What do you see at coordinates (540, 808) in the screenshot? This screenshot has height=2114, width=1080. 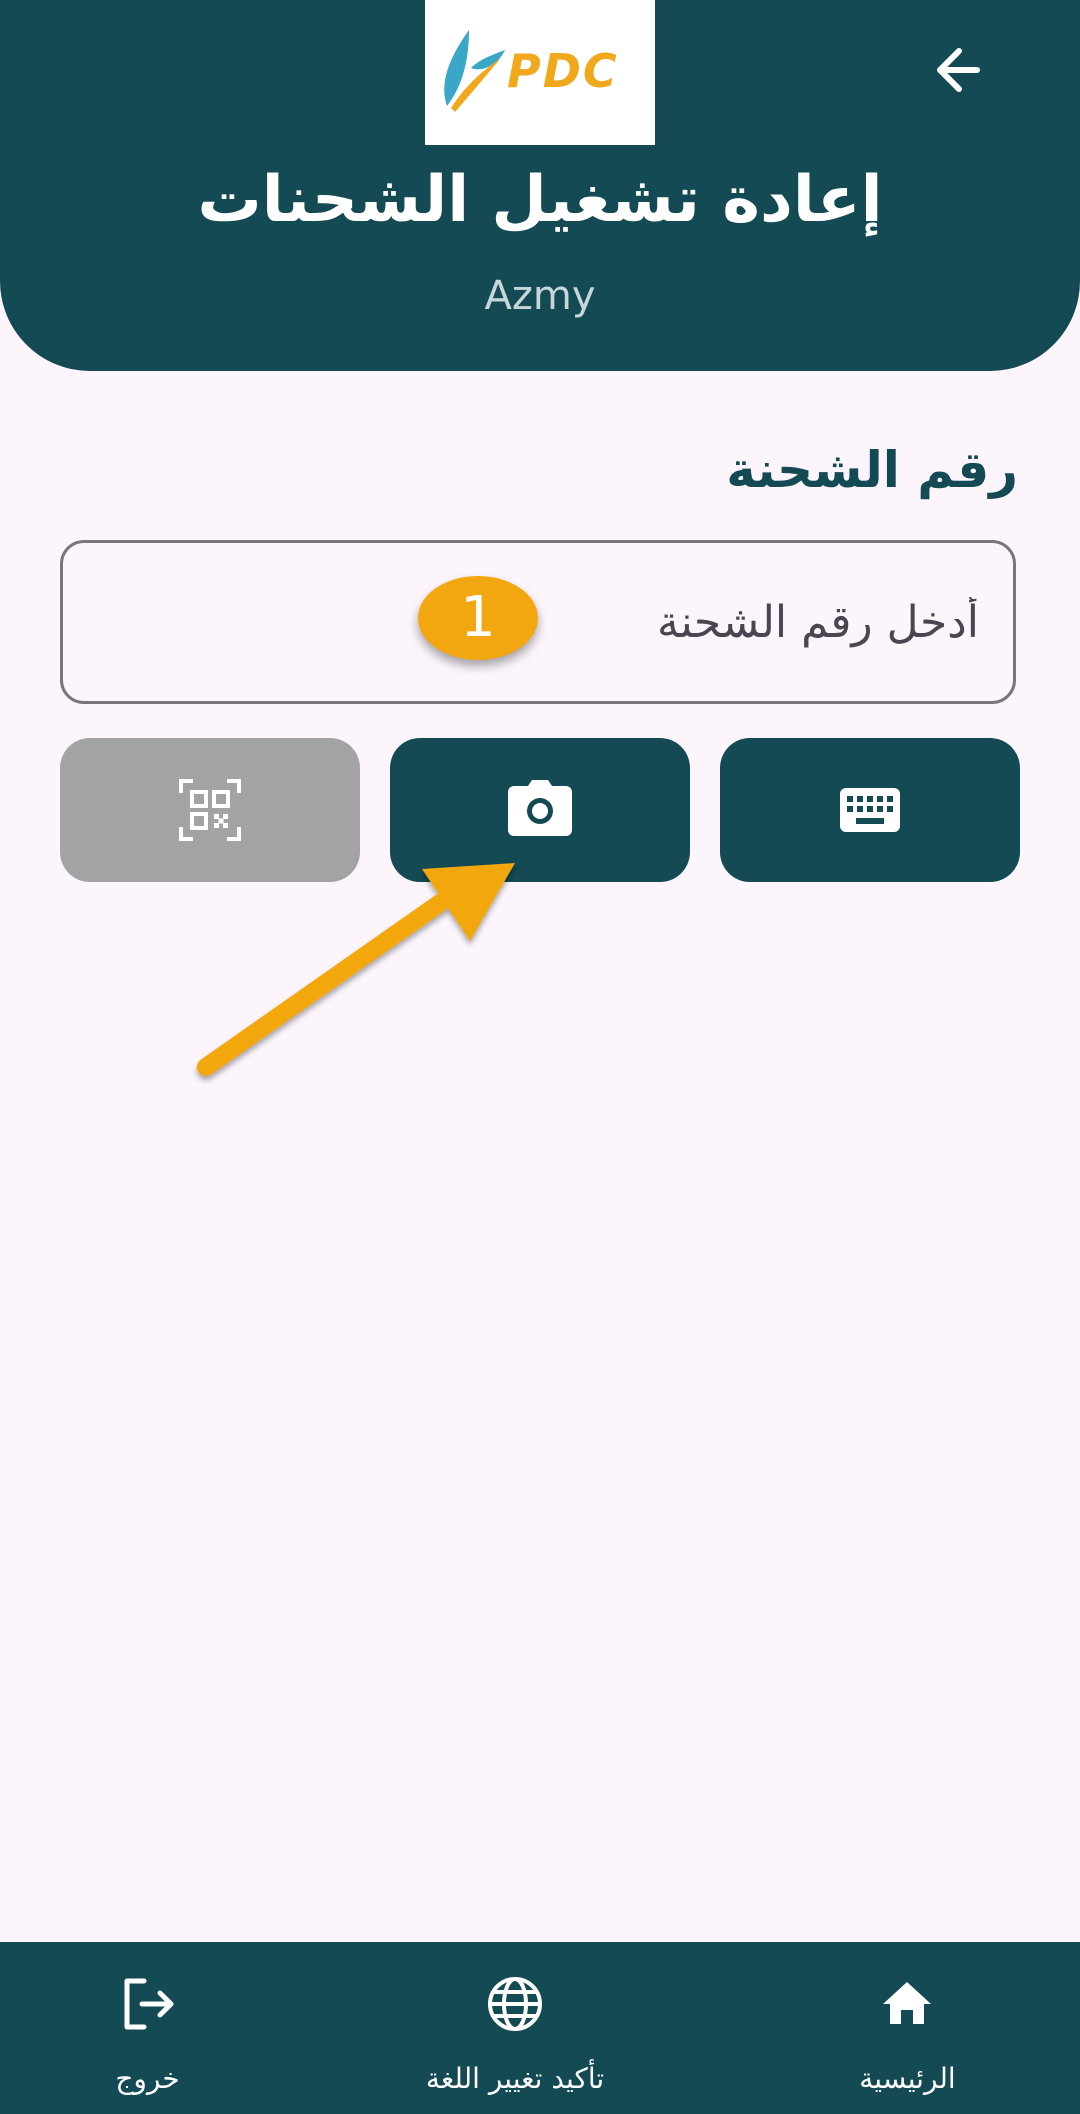 I see `camera-icon` at bounding box center [540, 808].